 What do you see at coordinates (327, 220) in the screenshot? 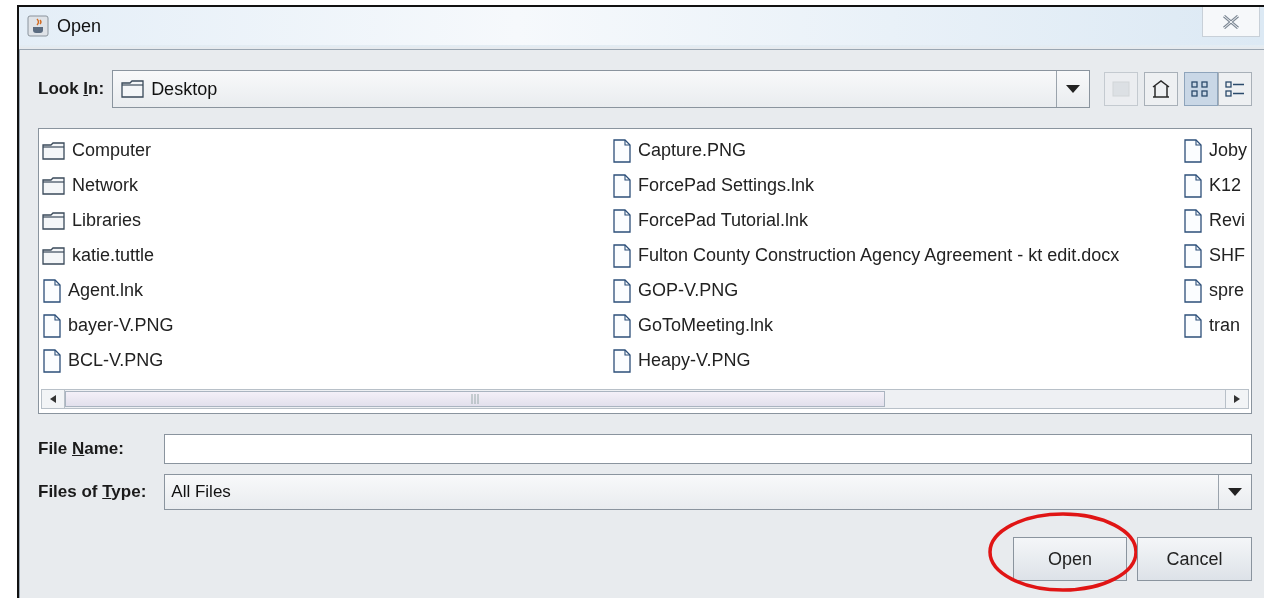
I see `folder-item: Libraries` at bounding box center [327, 220].